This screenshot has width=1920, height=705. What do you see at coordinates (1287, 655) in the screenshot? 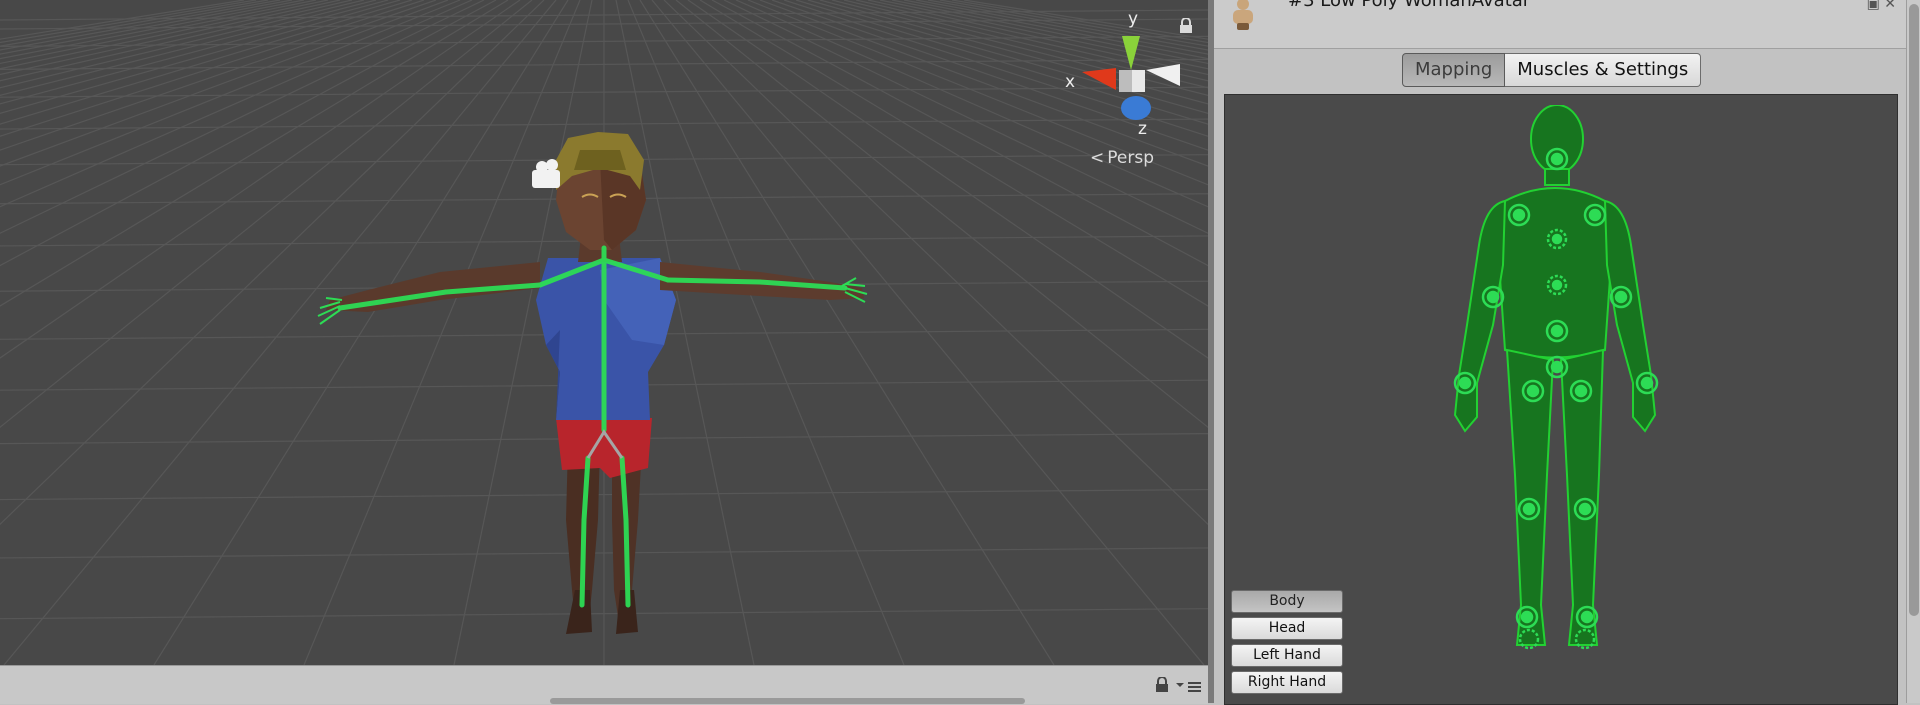
I see `view-left-hand-button: Left Hand` at bounding box center [1287, 655].